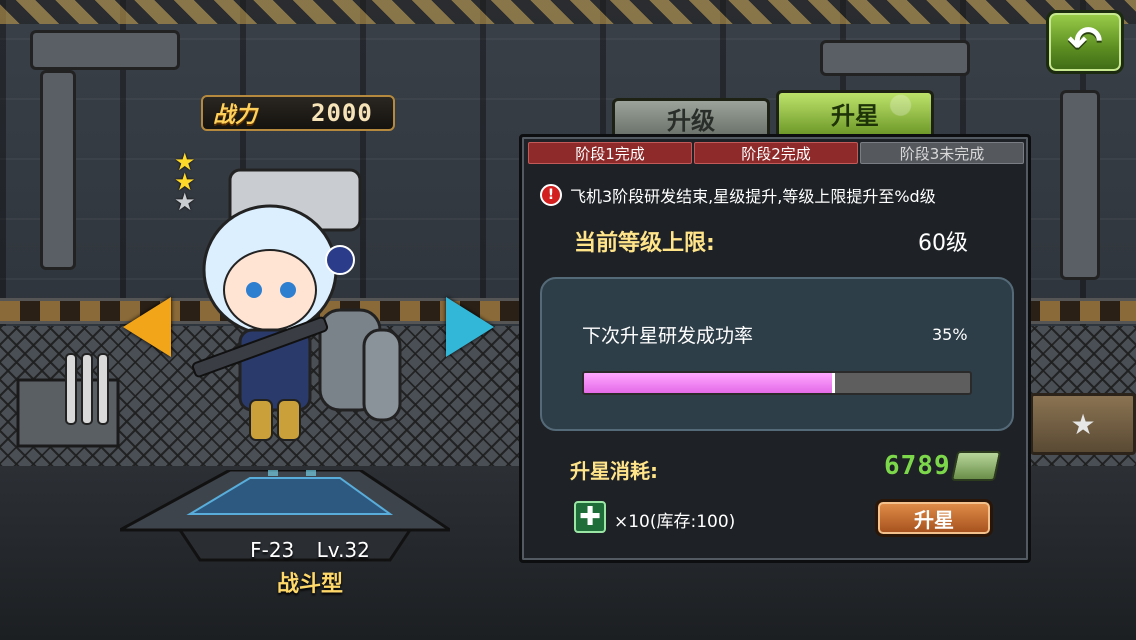 The image size is (1136, 640). What do you see at coordinates (614, 471) in the screenshot?
I see `cost-label: 升星消耗:` at bounding box center [614, 471].